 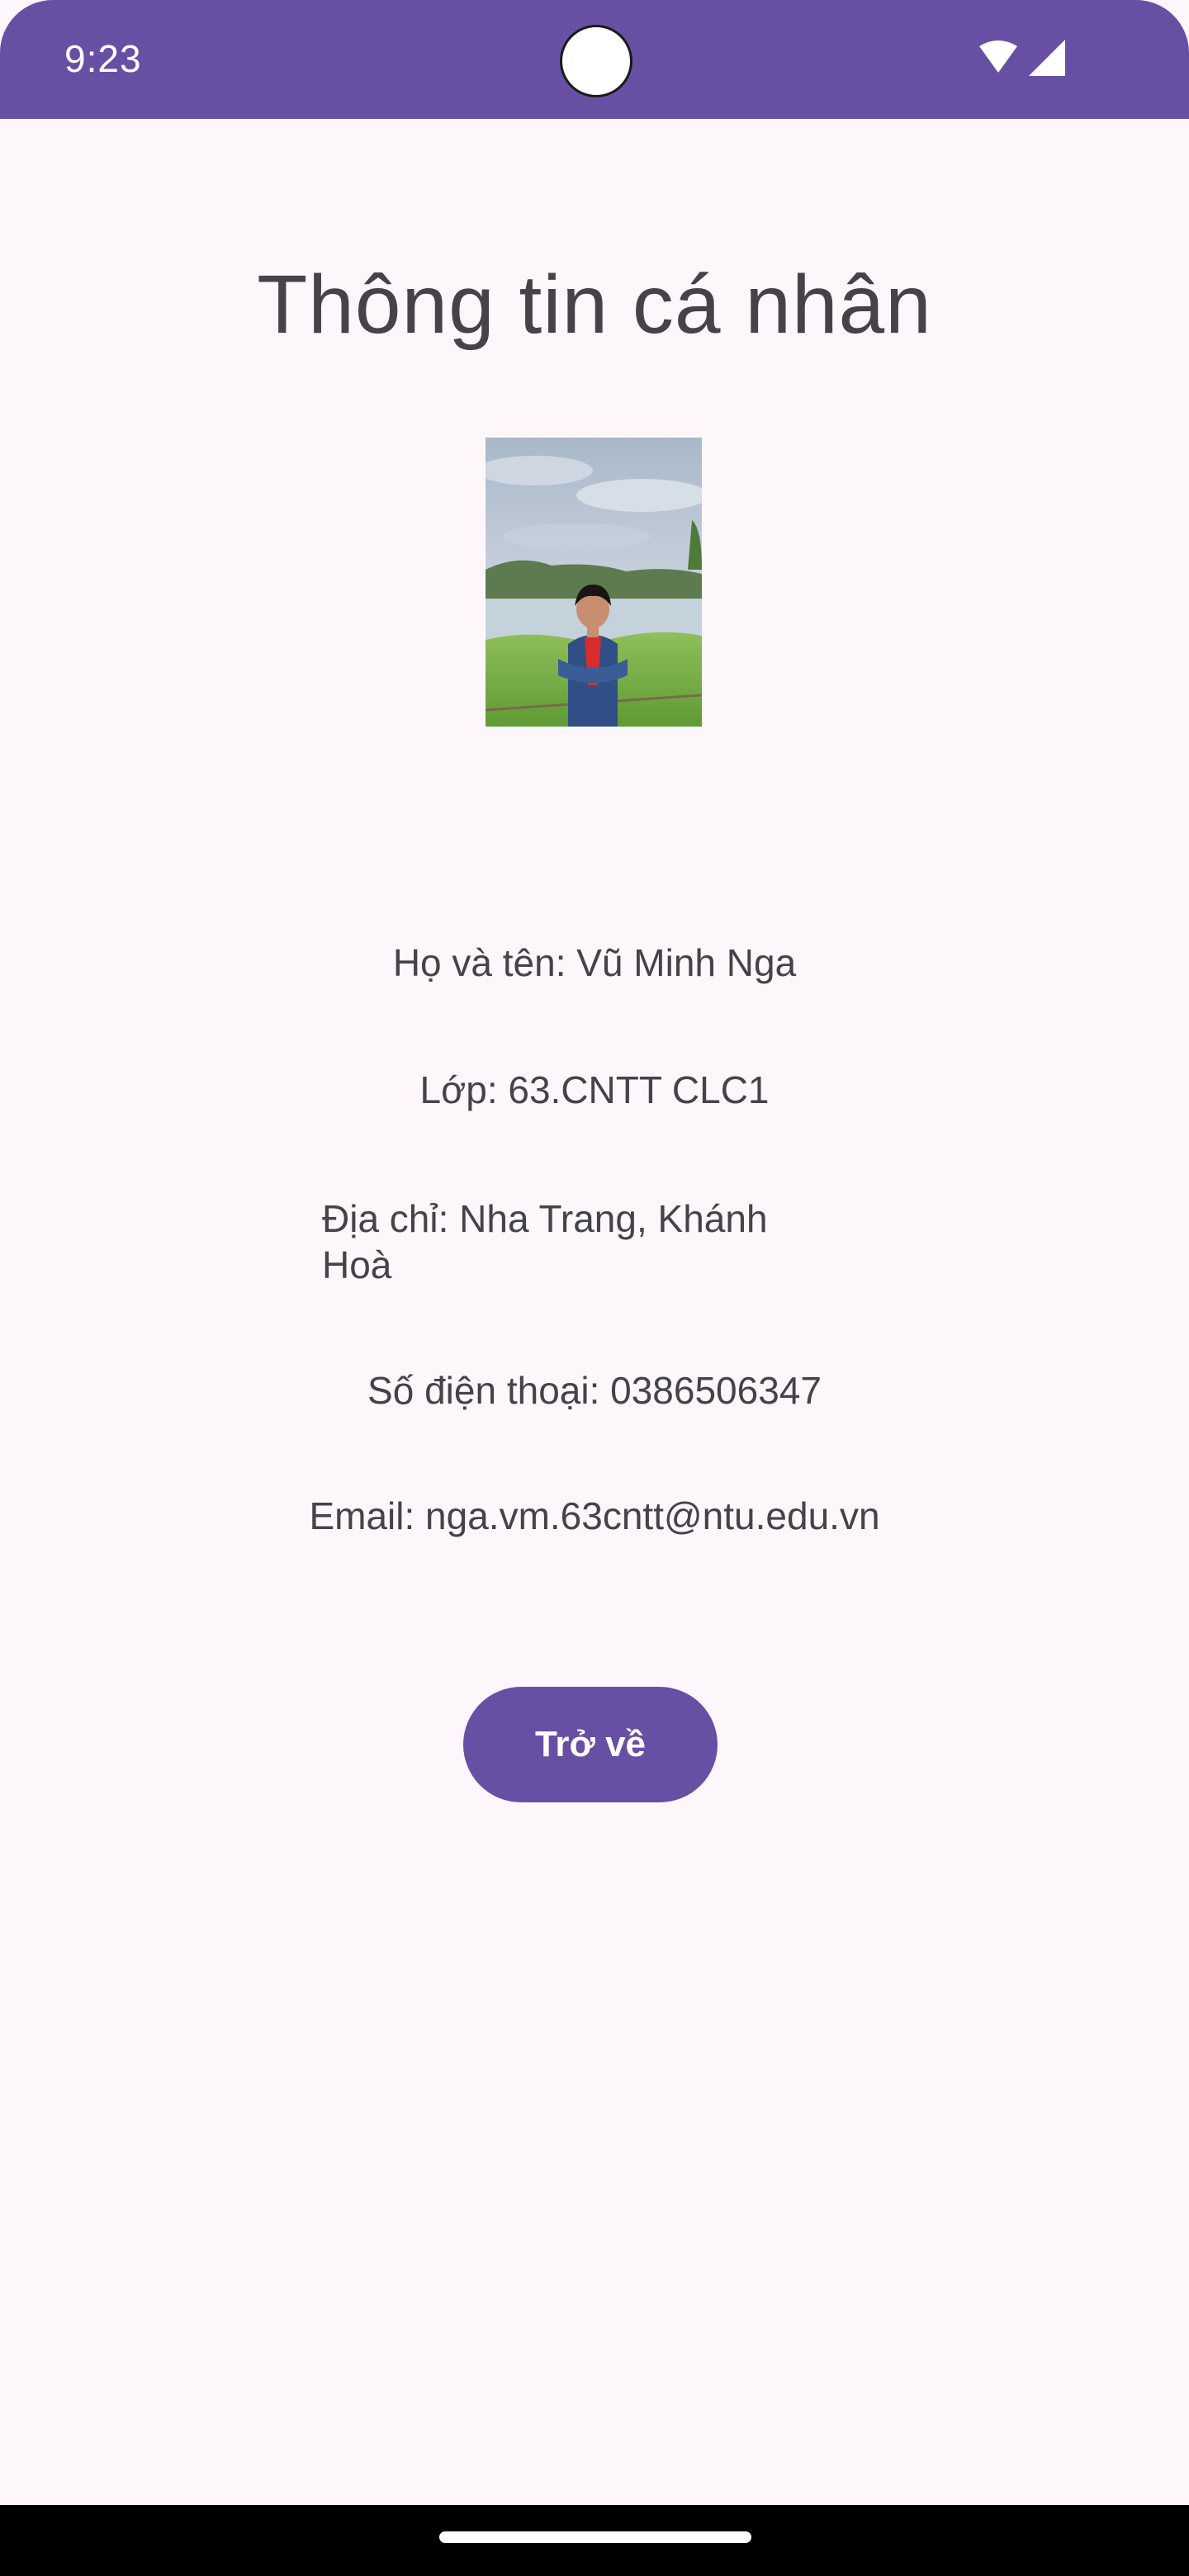 What do you see at coordinates (594, 304) in the screenshot?
I see `page-title: Thông tin cá nhân` at bounding box center [594, 304].